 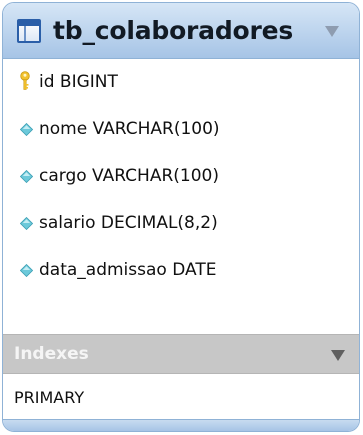 What do you see at coordinates (129, 129) in the screenshot?
I see `column-label: nome VARCHAR(100)` at bounding box center [129, 129].